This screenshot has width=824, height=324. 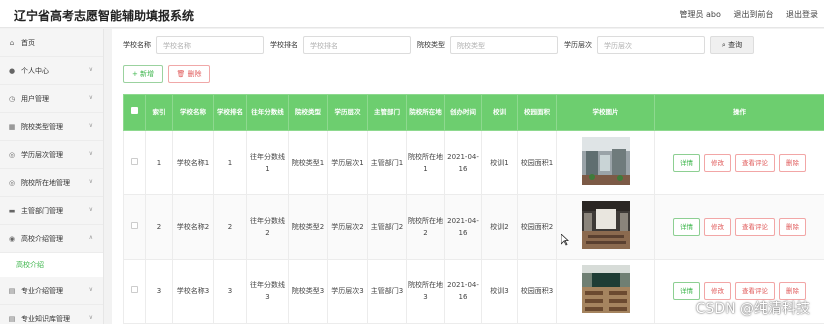 I want to click on sidebar-item-major-intro: ▤ 专业介绍管理 ∨, so click(x=51, y=291).